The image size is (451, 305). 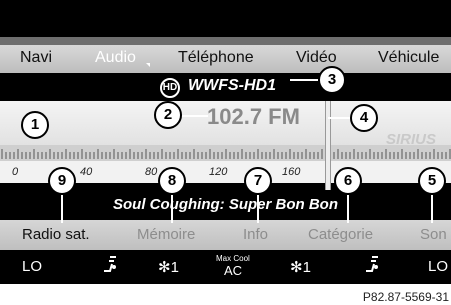 What do you see at coordinates (225, 18) in the screenshot?
I see `top-status-area` at bounding box center [225, 18].